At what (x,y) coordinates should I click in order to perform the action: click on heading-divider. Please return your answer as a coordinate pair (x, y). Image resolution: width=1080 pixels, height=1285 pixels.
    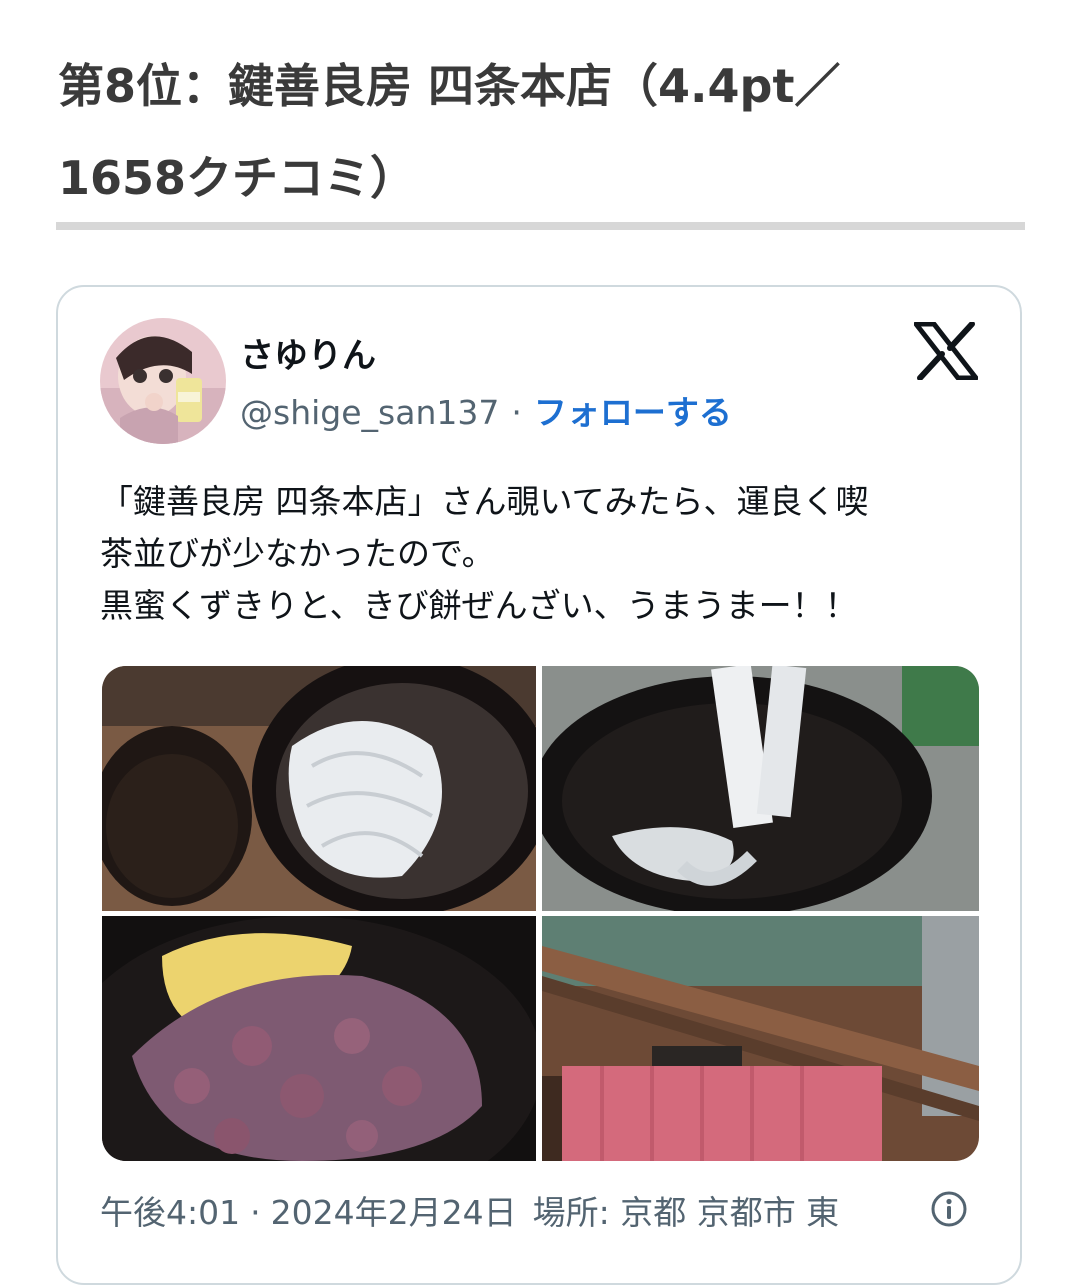
    Looking at the image, I should click on (540, 226).